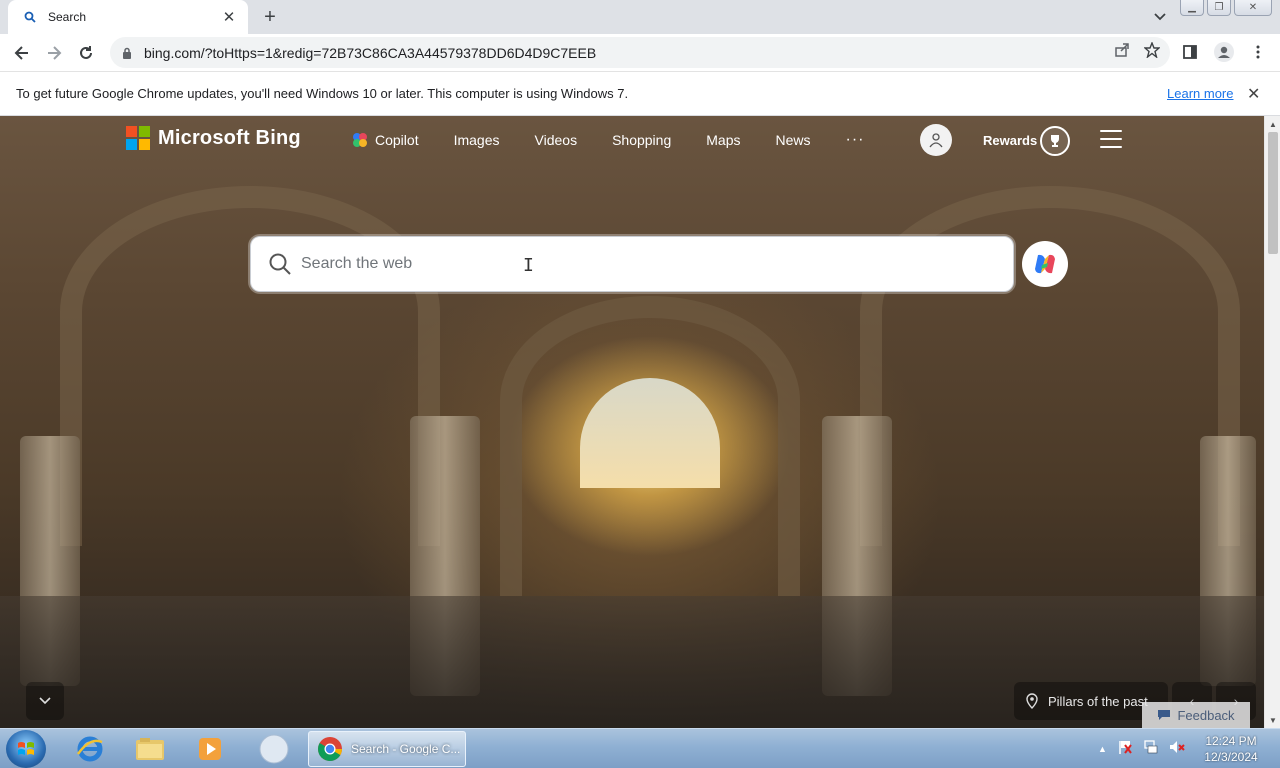 This screenshot has width=1280, height=768. I want to click on file-explorer-icon, so click(150, 749).